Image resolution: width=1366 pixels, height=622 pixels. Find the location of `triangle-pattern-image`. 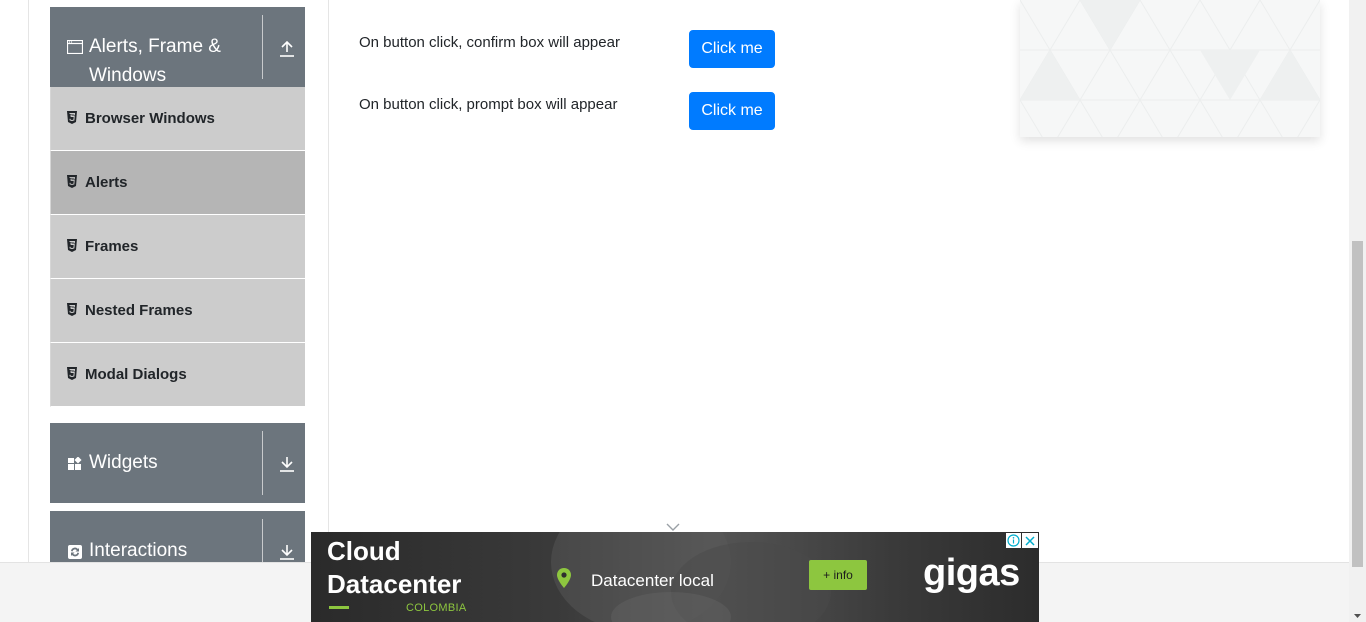

triangle-pattern-image is located at coordinates (1170, 68).